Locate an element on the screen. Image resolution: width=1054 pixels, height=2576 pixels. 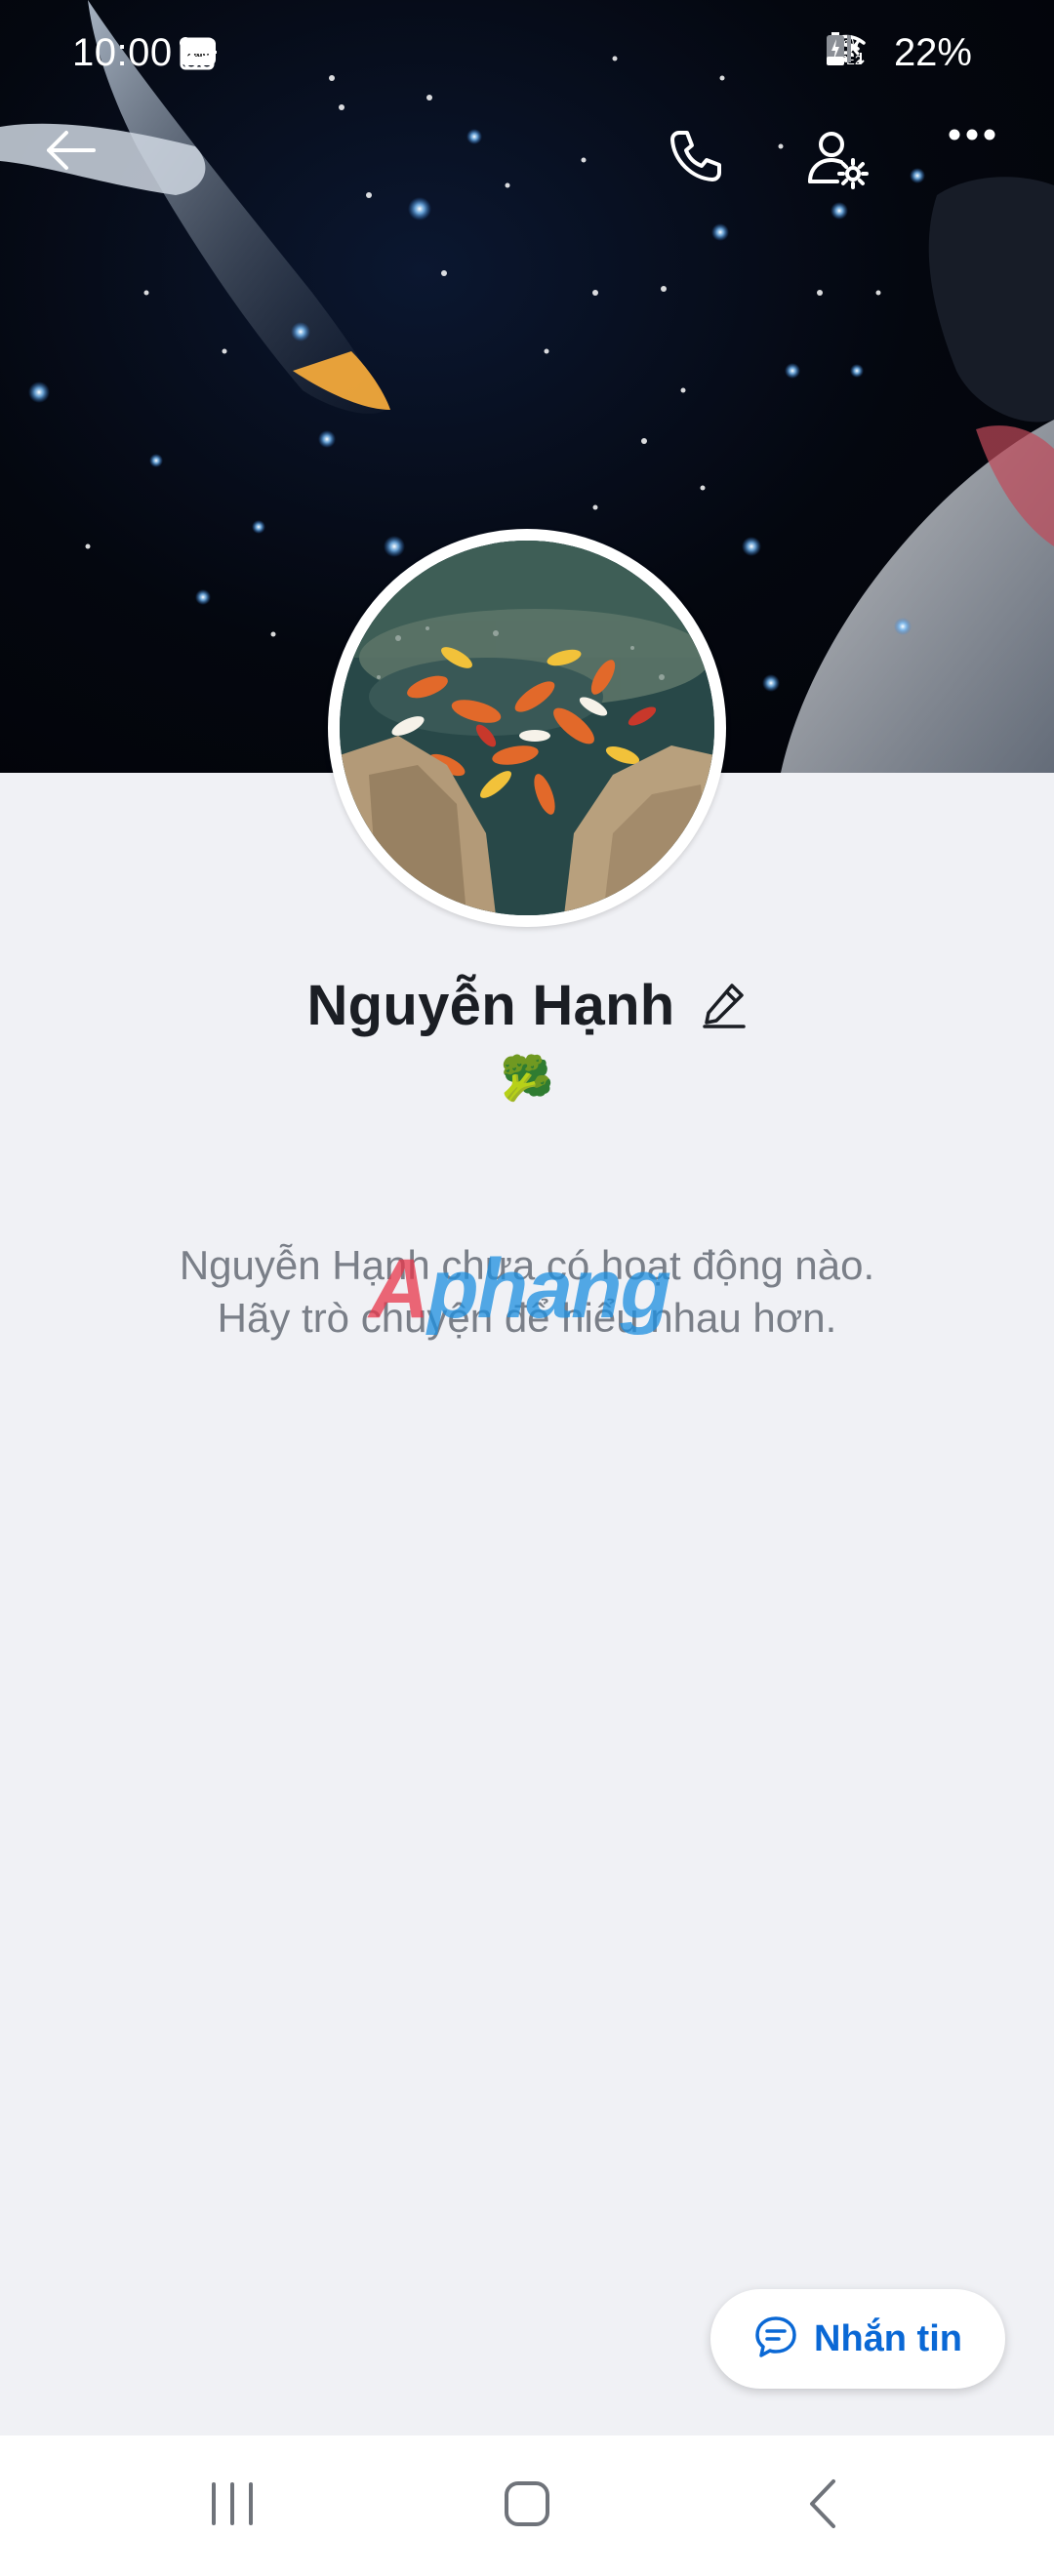
send-message-button: Nhắn tin is located at coordinates (857, 2339).